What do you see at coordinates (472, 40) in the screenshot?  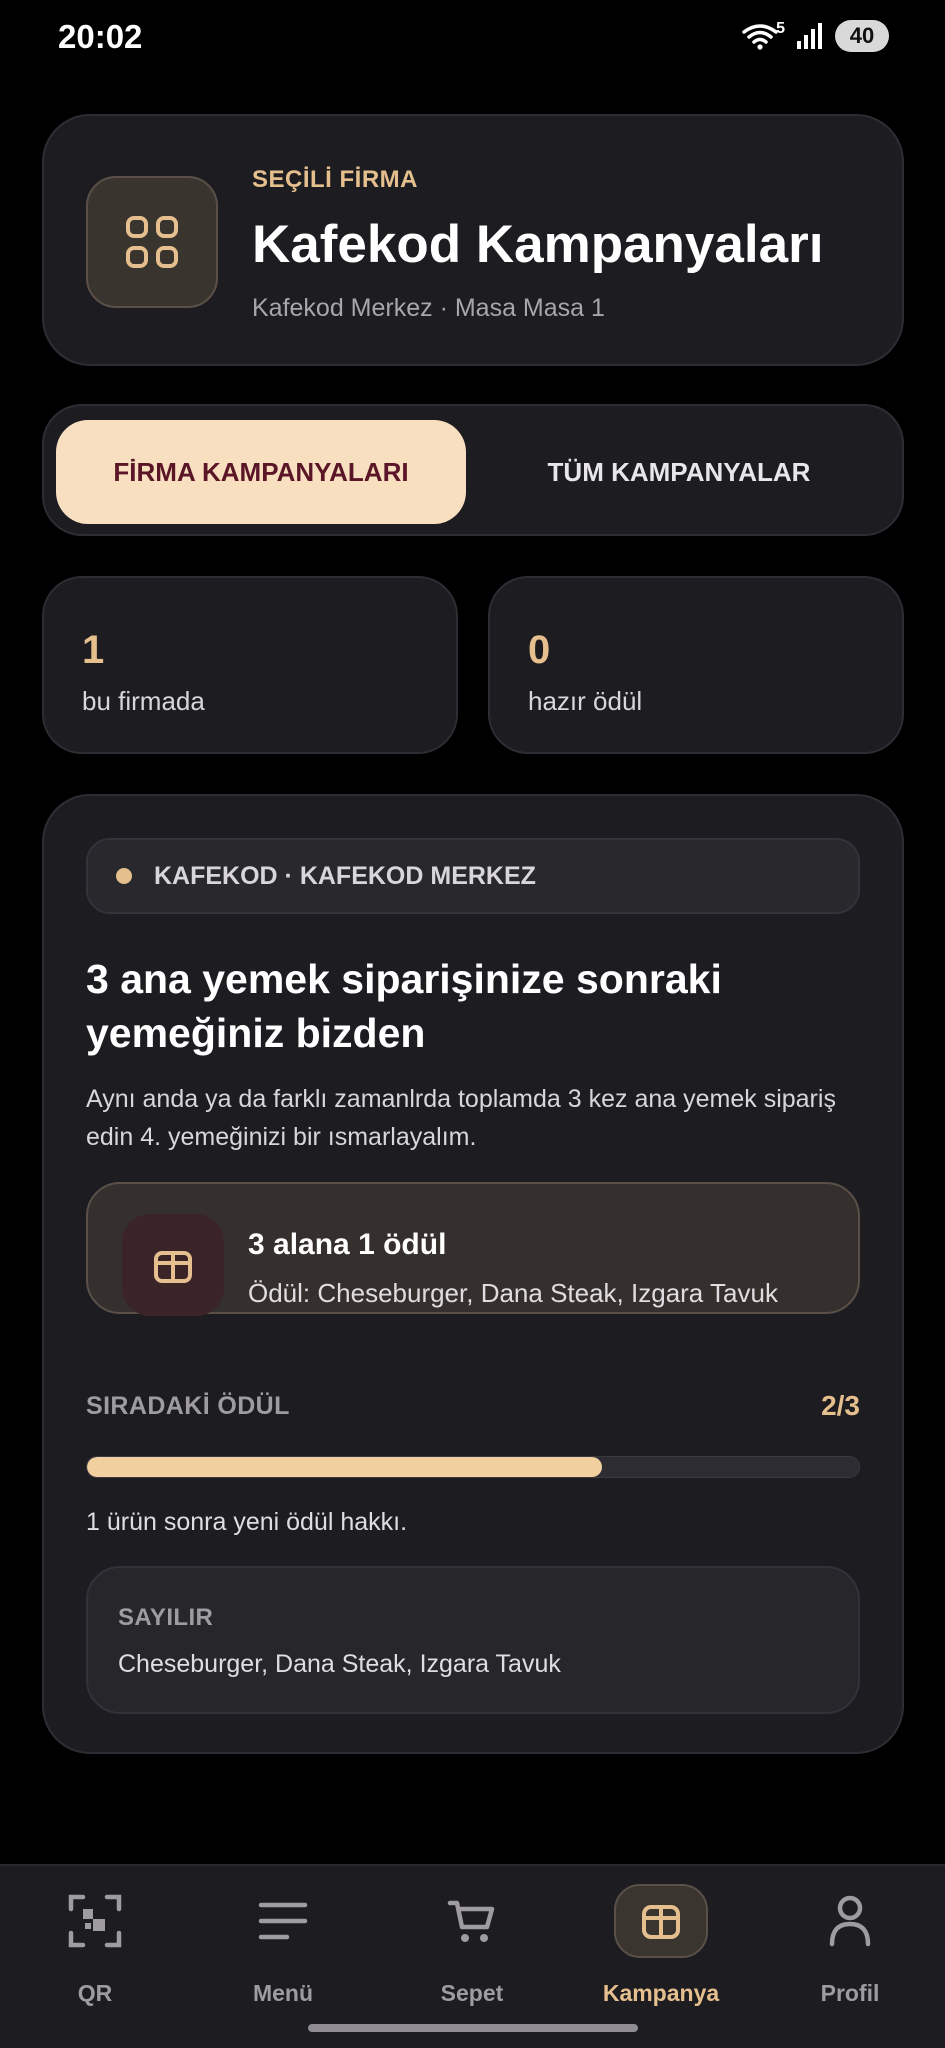 I see `status-bar: 20:02 5 40` at bounding box center [472, 40].